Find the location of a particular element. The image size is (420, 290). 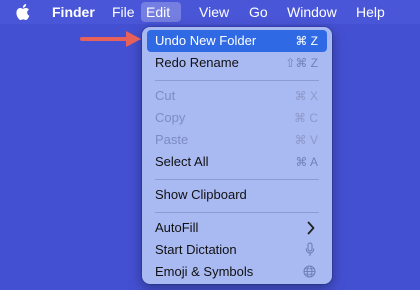

menu-item-label: Emoji & Symbols is located at coordinates (204, 271).